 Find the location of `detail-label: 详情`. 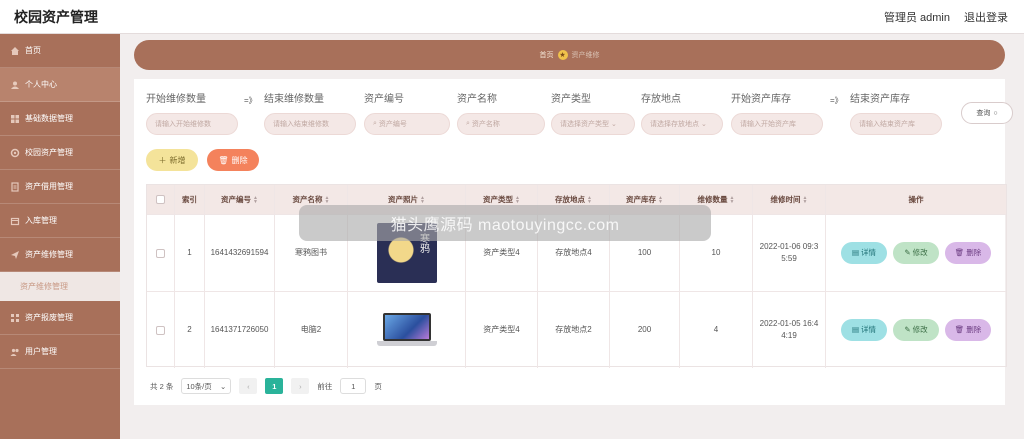

detail-label: 详情 is located at coordinates (869, 329).